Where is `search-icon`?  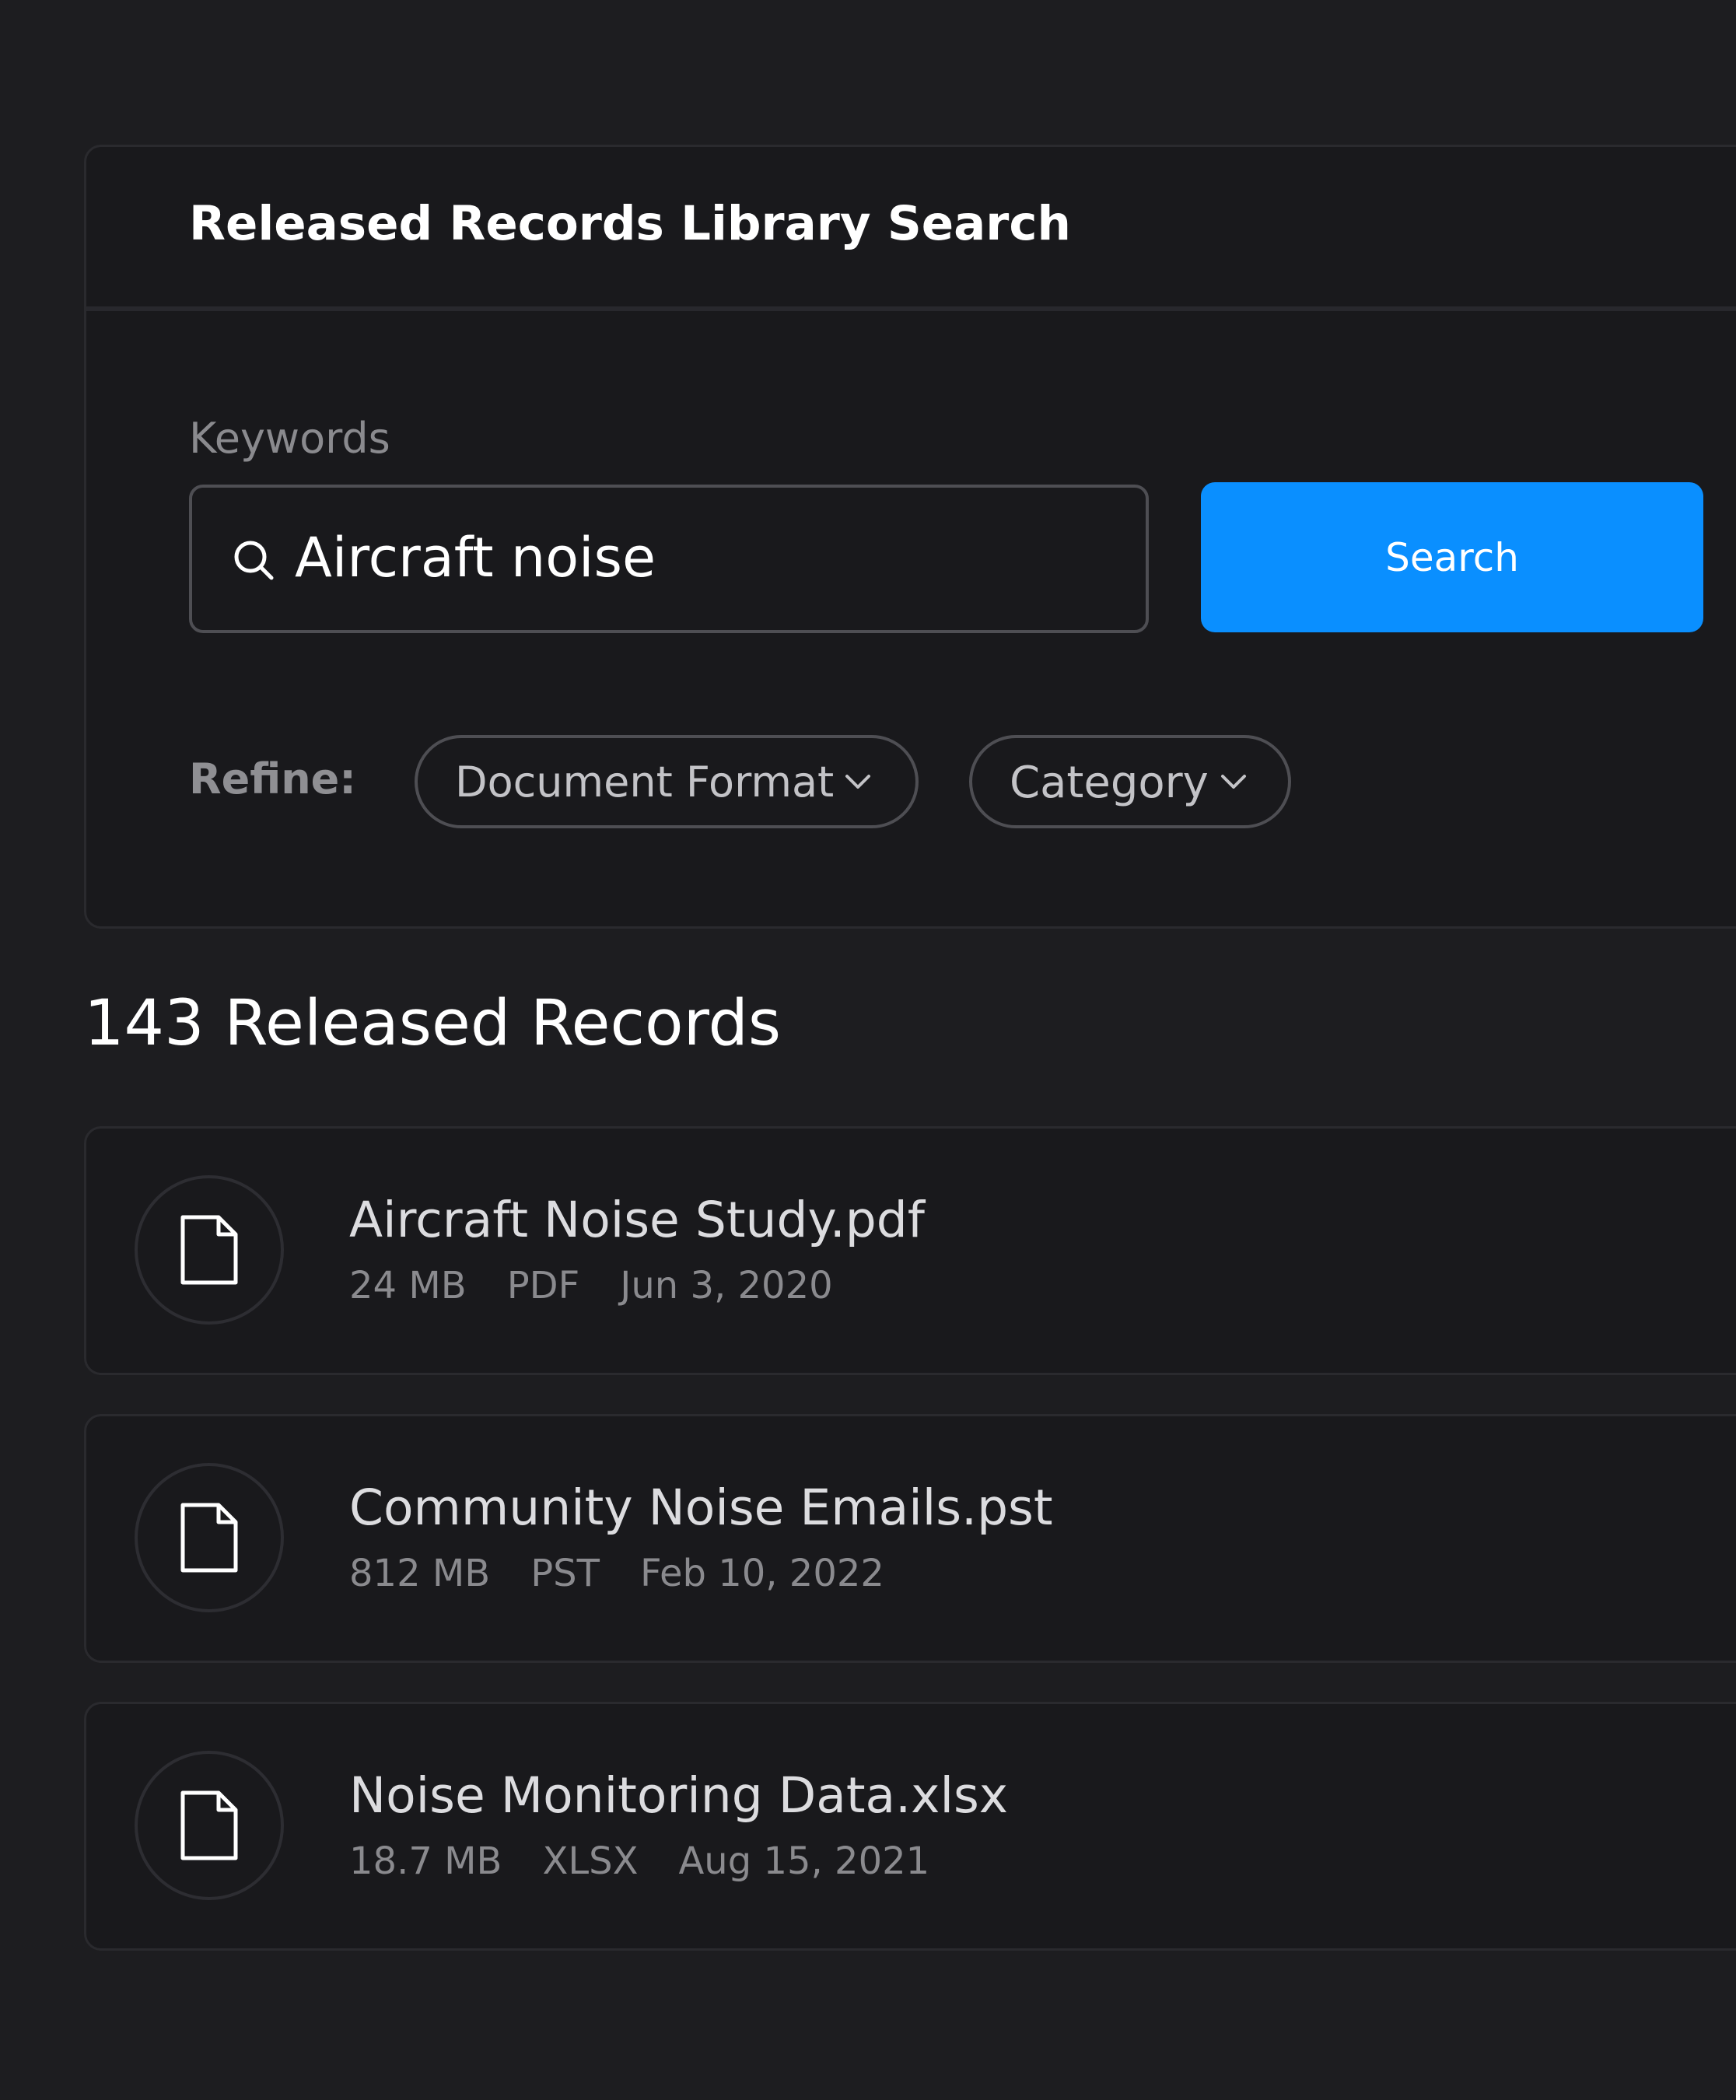 search-icon is located at coordinates (254, 561).